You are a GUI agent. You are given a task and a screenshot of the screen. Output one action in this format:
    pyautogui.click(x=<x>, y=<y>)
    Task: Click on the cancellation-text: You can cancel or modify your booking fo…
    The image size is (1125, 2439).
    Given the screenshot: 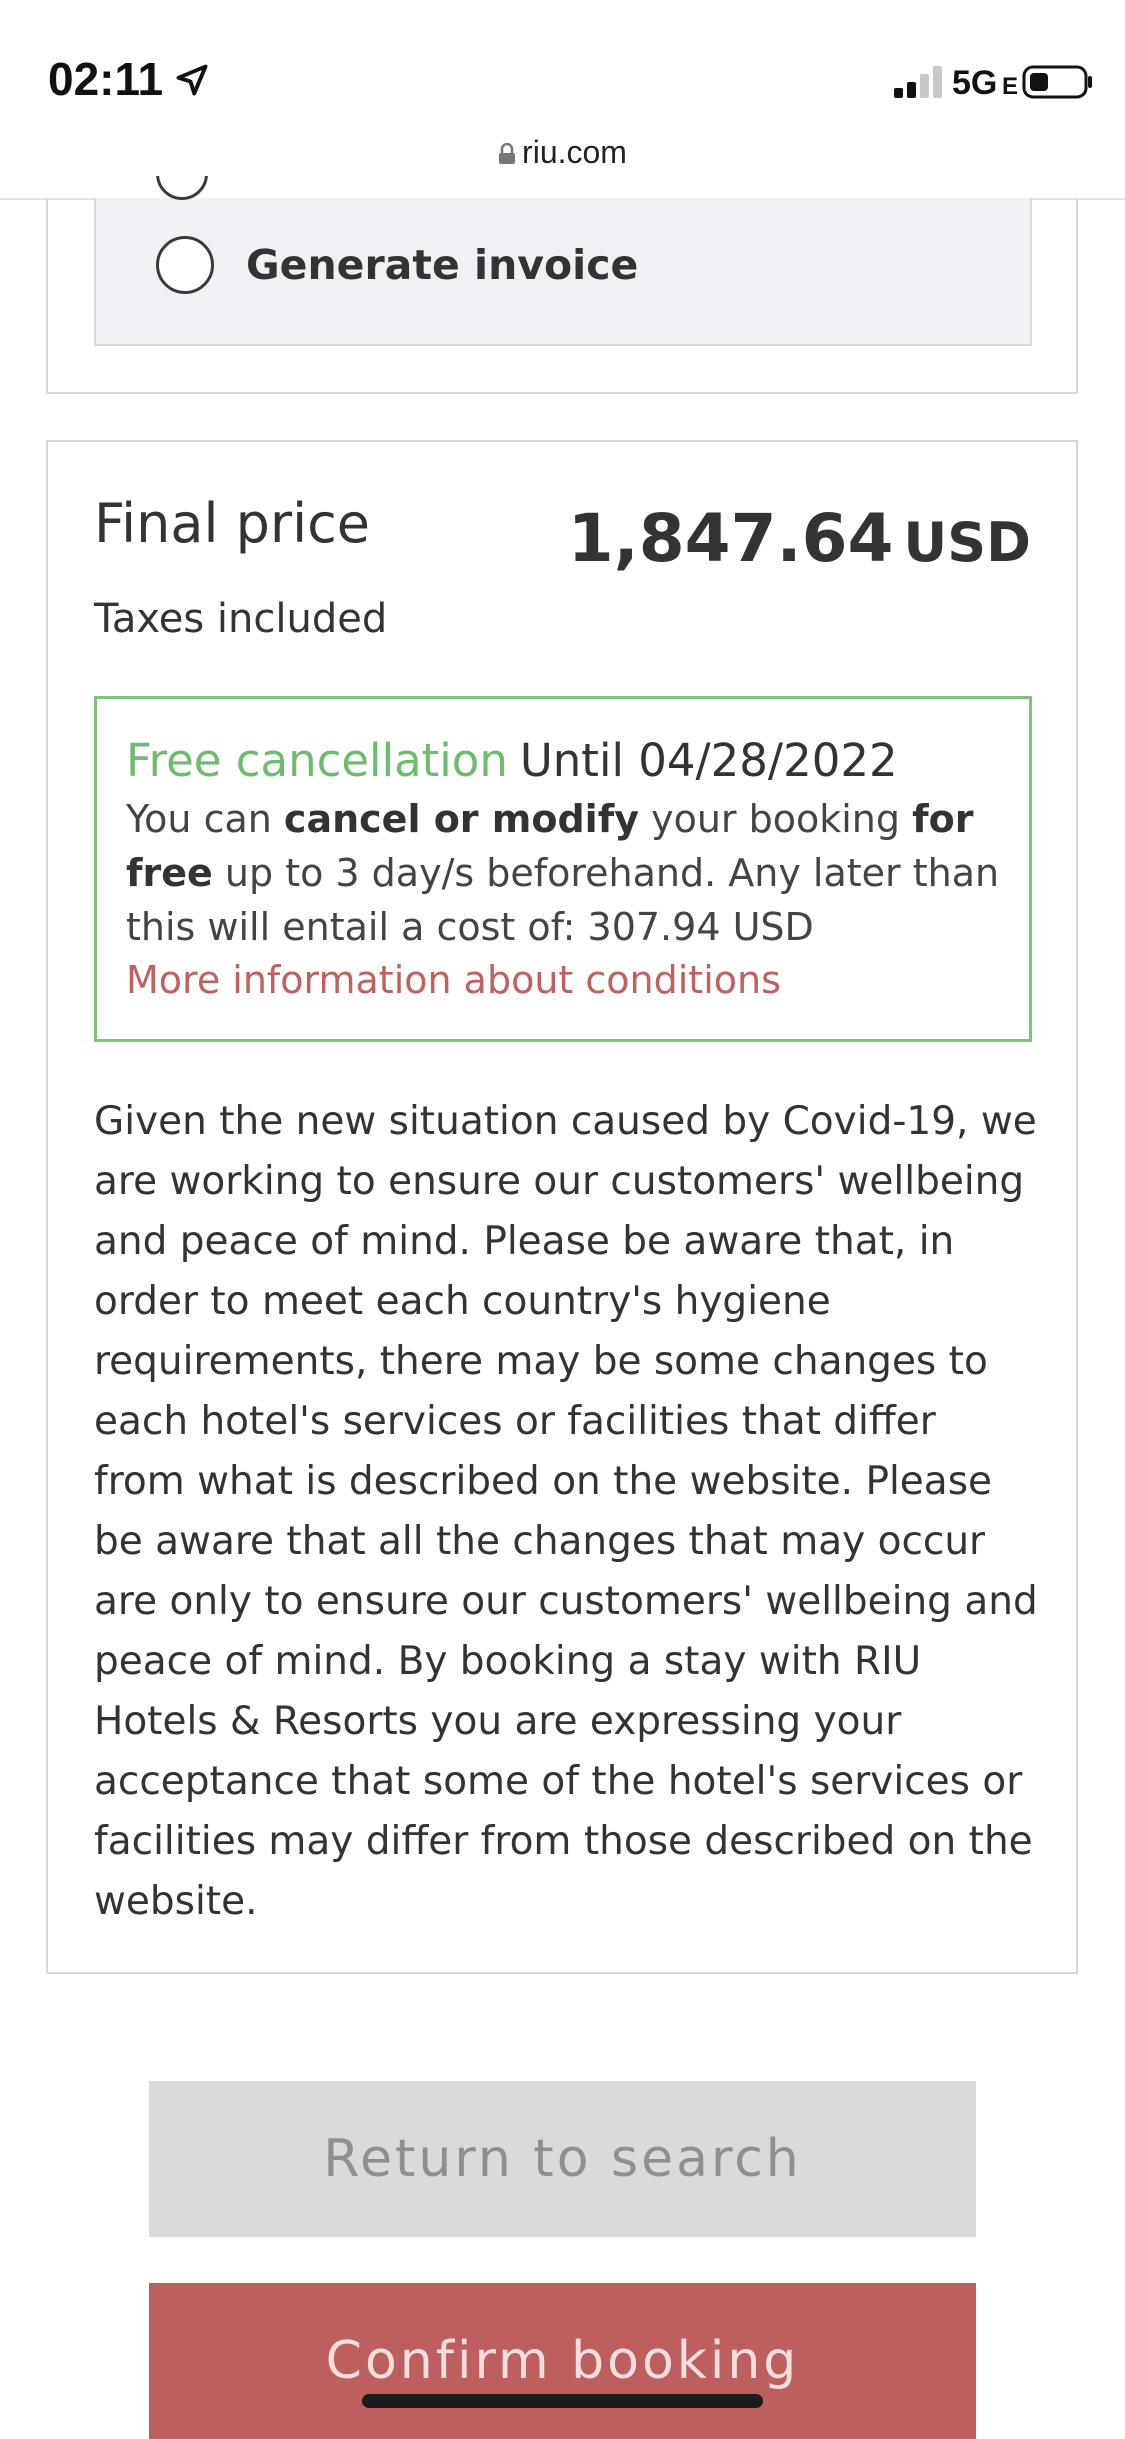 What is the action you would take?
    pyautogui.click(x=566, y=873)
    